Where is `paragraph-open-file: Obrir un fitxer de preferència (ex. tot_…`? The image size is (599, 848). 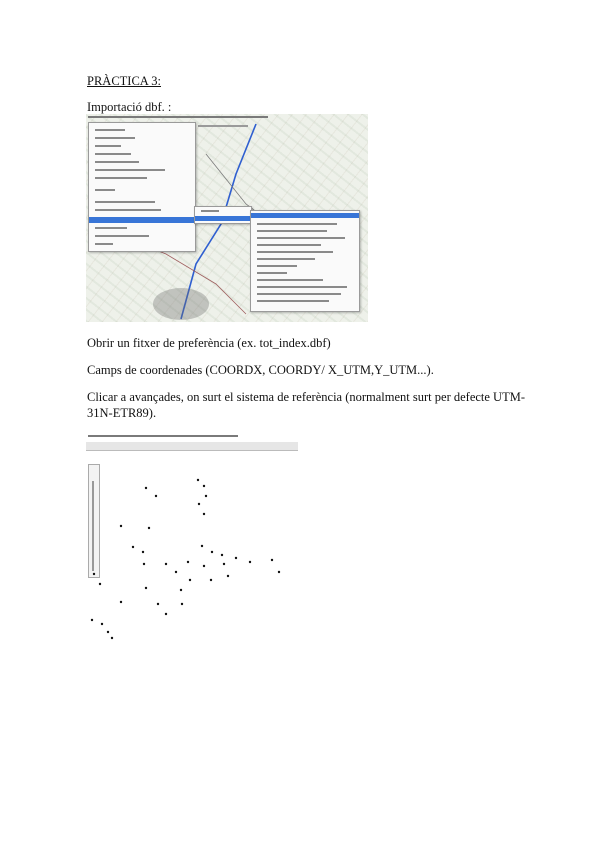
paragraph-open-file: Obrir un fitxer de preferència (ex. tot_… is located at coordinates (209, 343).